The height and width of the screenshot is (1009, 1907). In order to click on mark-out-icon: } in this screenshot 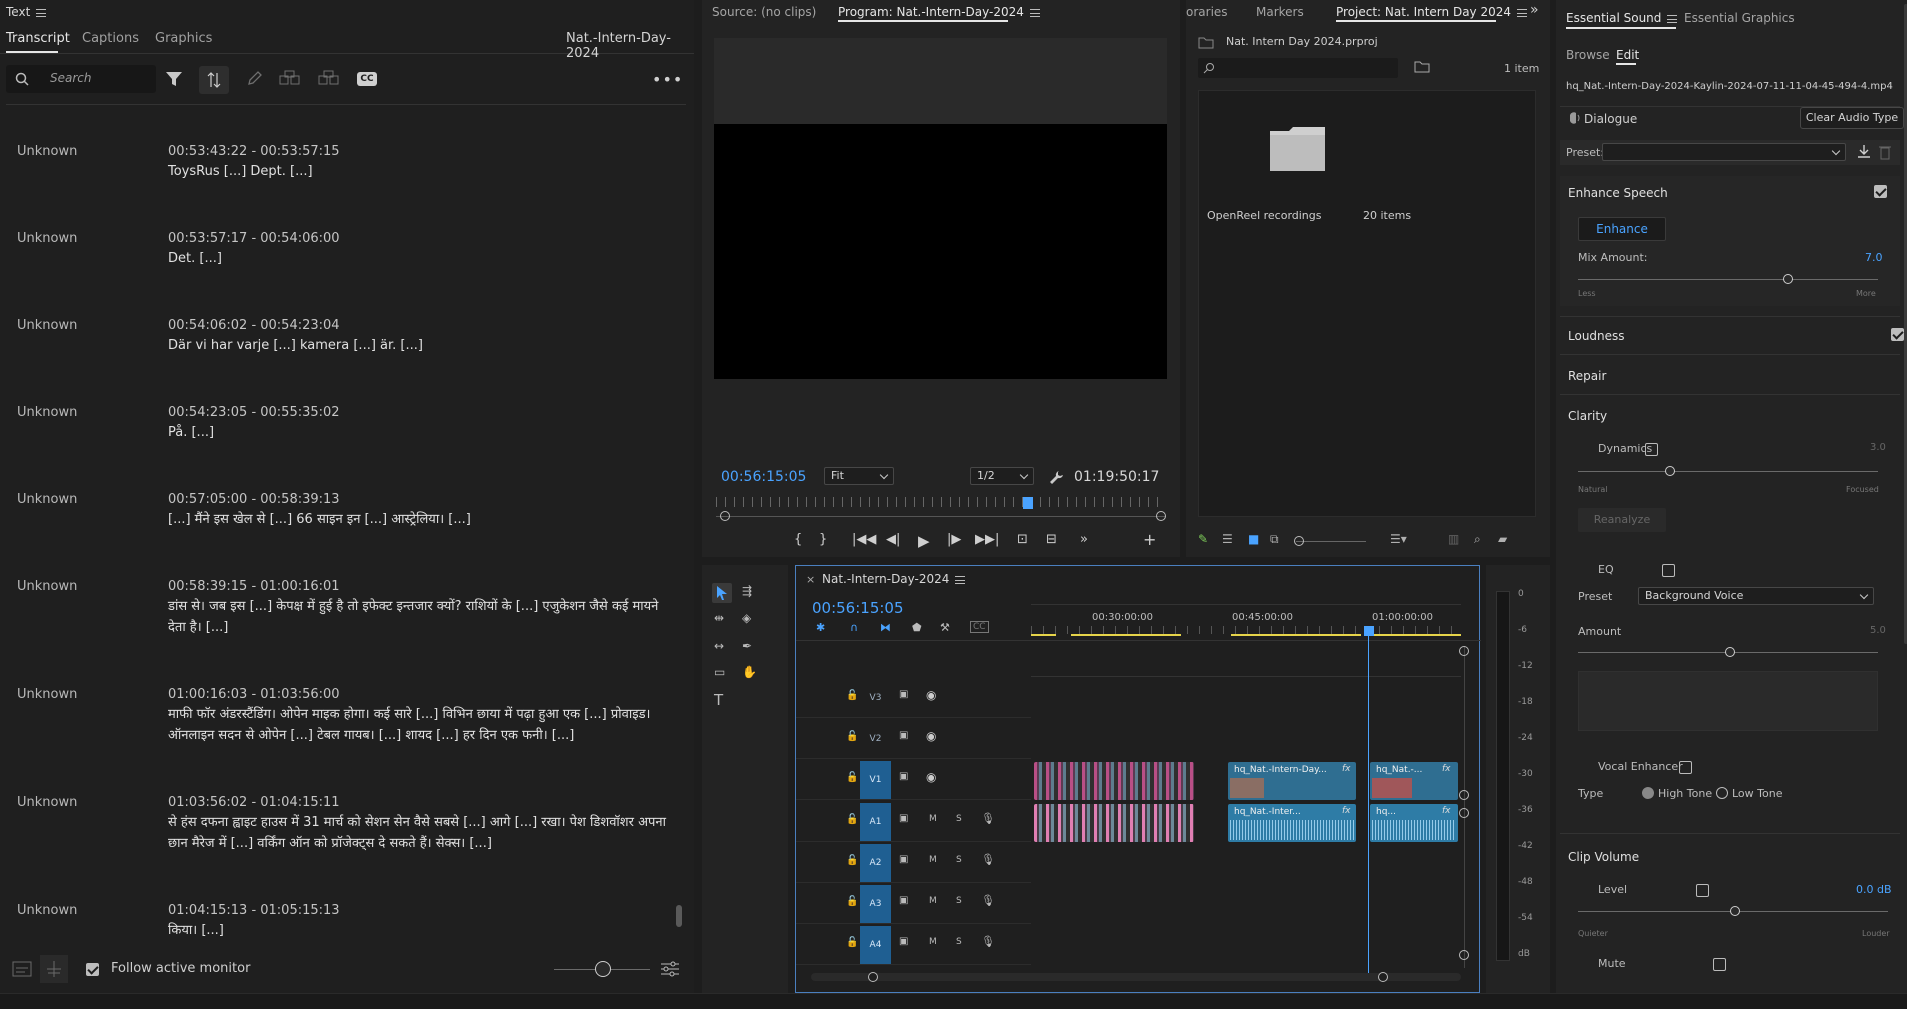, I will do `click(823, 539)`.